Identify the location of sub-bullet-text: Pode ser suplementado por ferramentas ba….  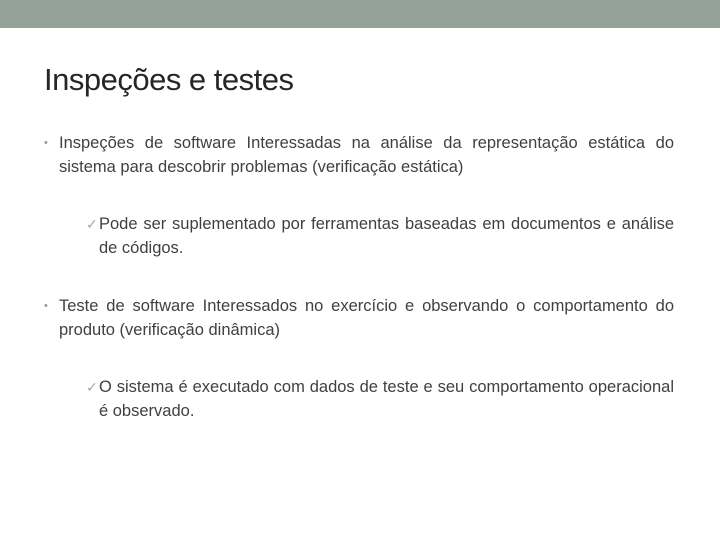
(386, 236).